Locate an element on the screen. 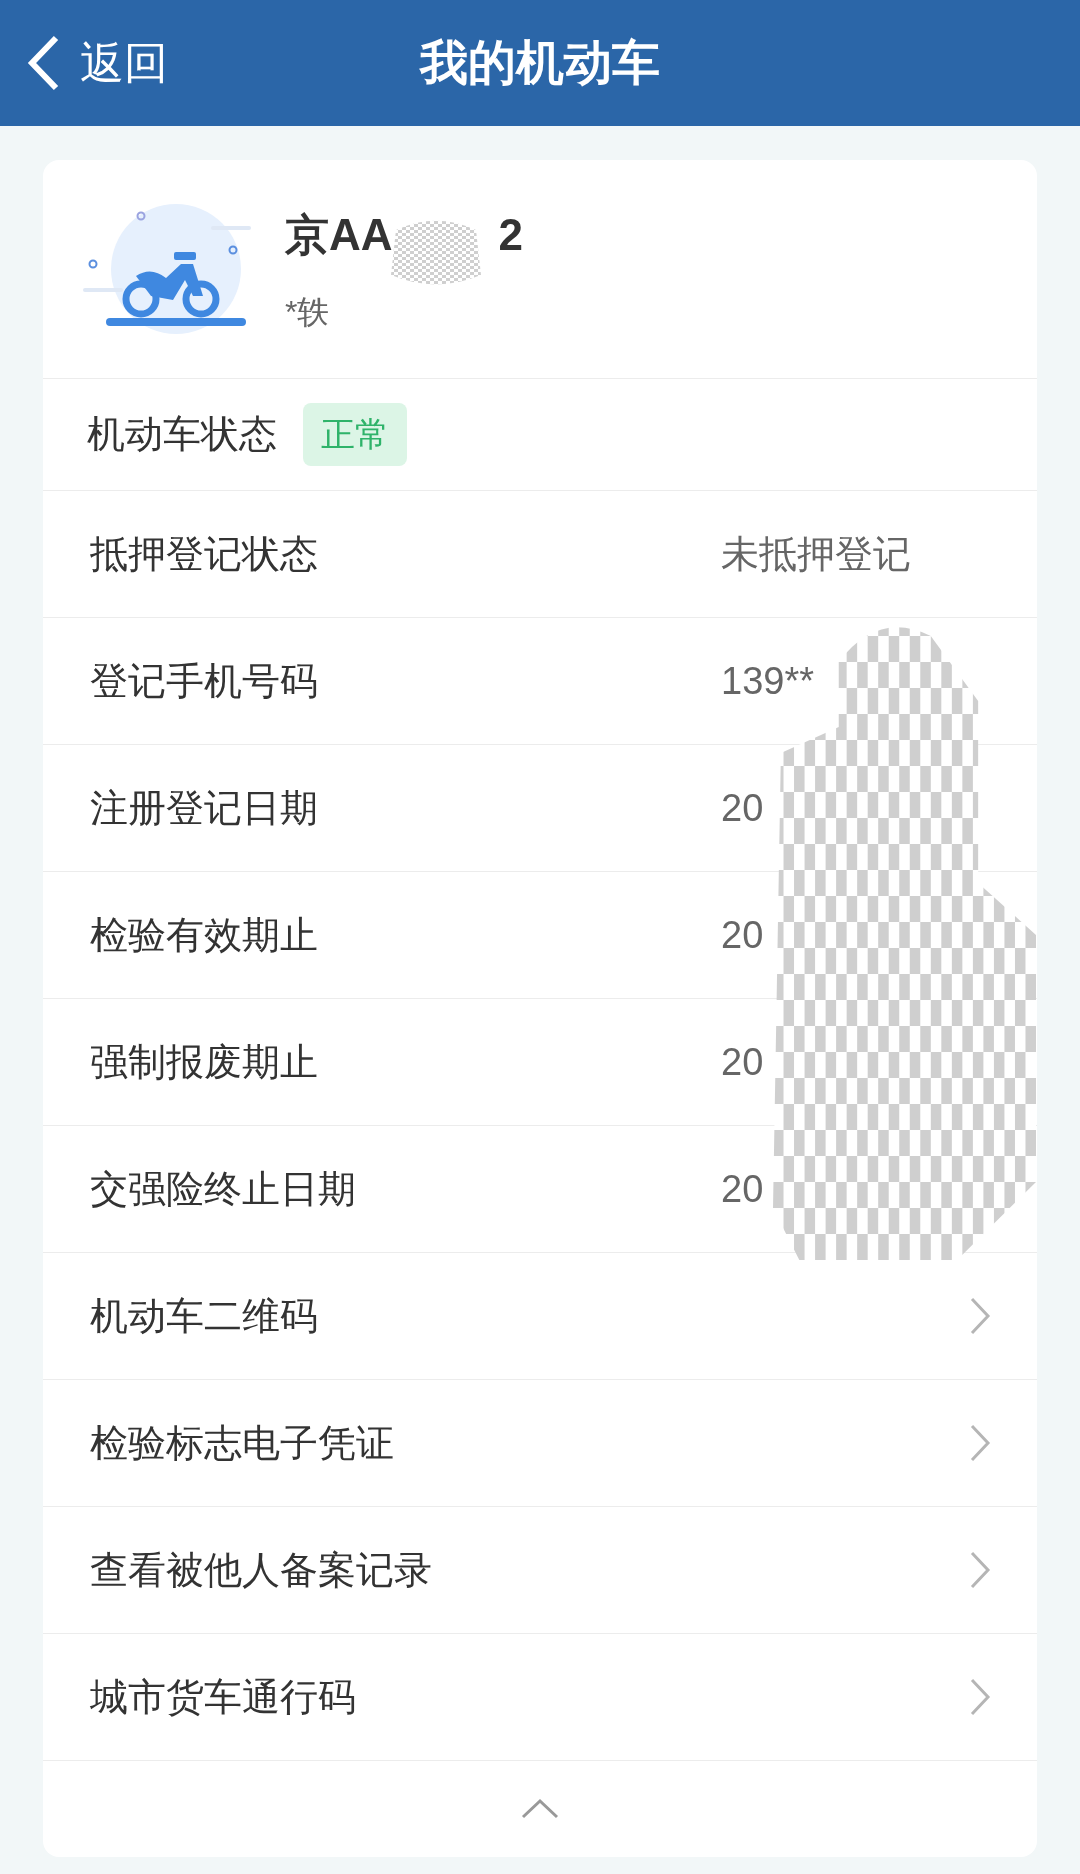 The width and height of the screenshot is (1080, 1874). row-label: 强制报废期止 is located at coordinates (204, 1062).